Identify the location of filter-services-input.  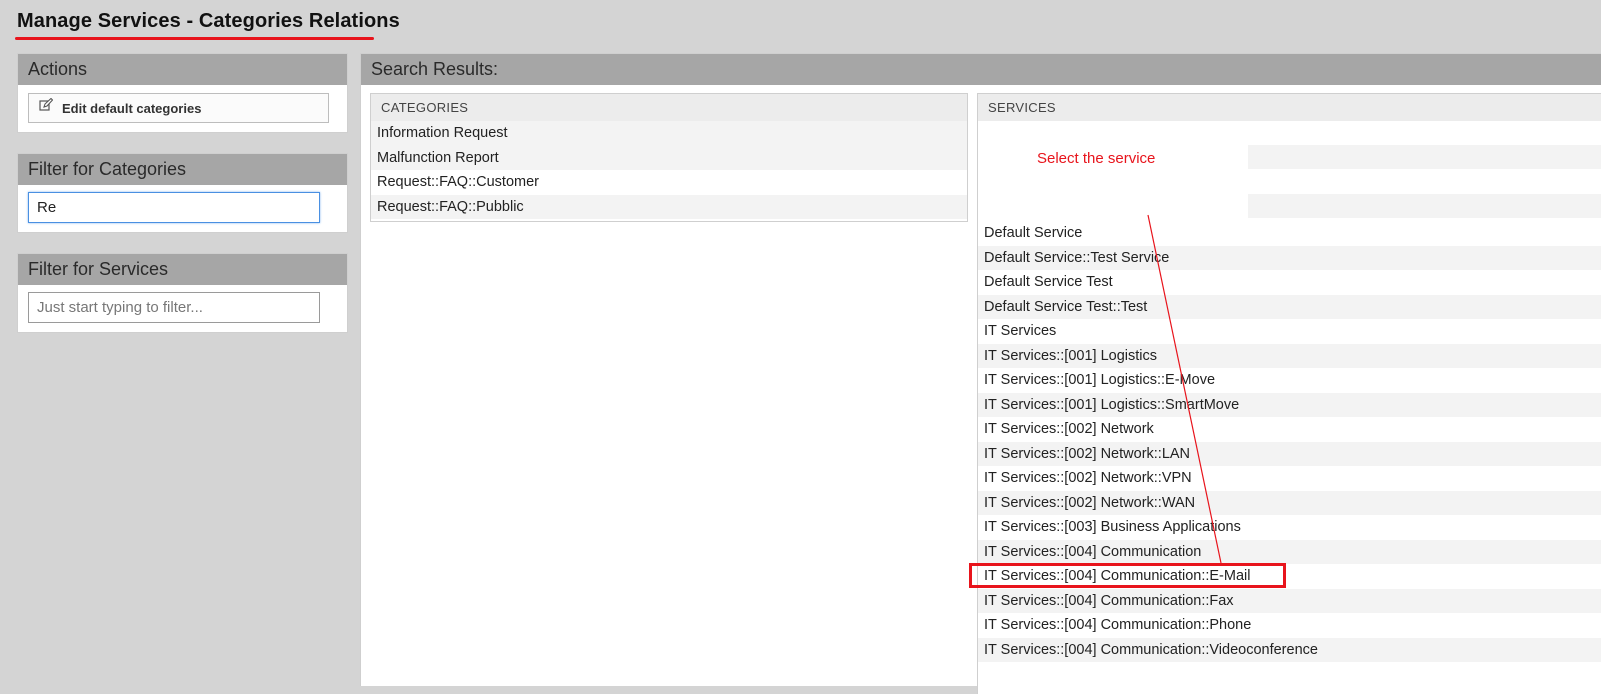
(174, 307).